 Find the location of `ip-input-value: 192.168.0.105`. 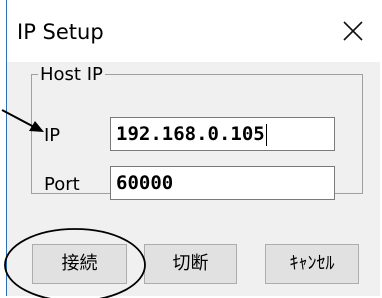

ip-input-value: 192.168.0.105 is located at coordinates (190, 134).